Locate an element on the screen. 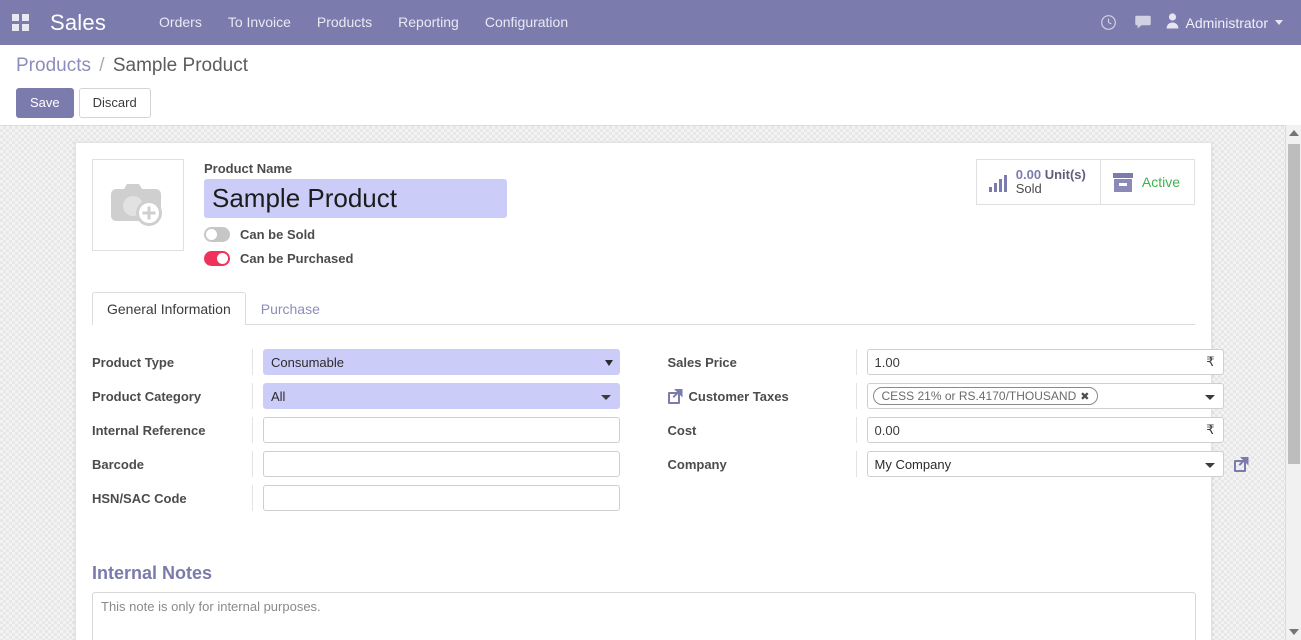 The width and height of the screenshot is (1301, 640). barcode-label: Barcode is located at coordinates (118, 464).